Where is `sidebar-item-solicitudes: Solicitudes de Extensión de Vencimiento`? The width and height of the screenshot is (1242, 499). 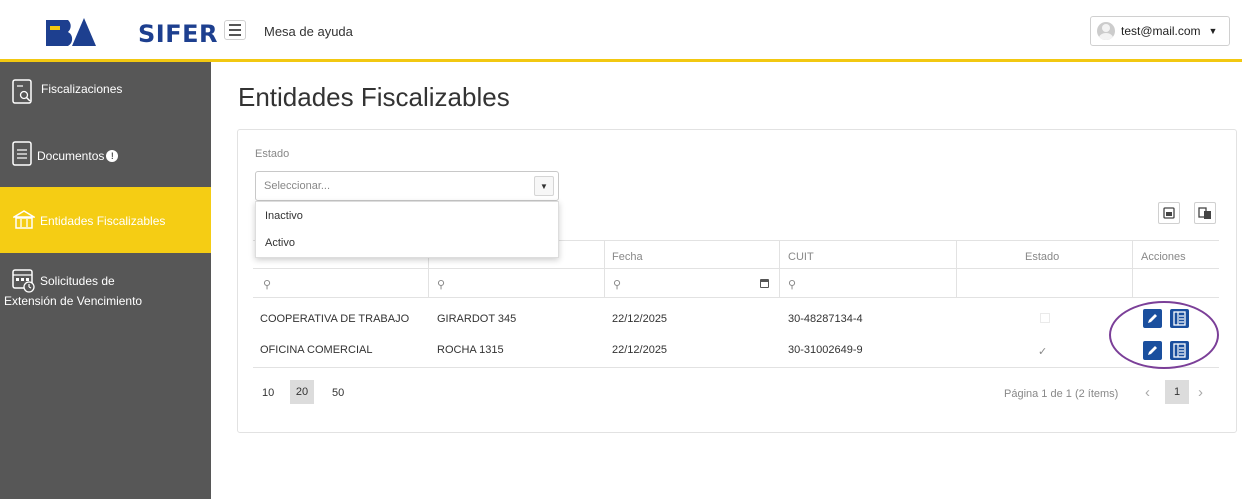 sidebar-item-solicitudes: Solicitudes de Extensión de Vencimiento is located at coordinates (105, 294).